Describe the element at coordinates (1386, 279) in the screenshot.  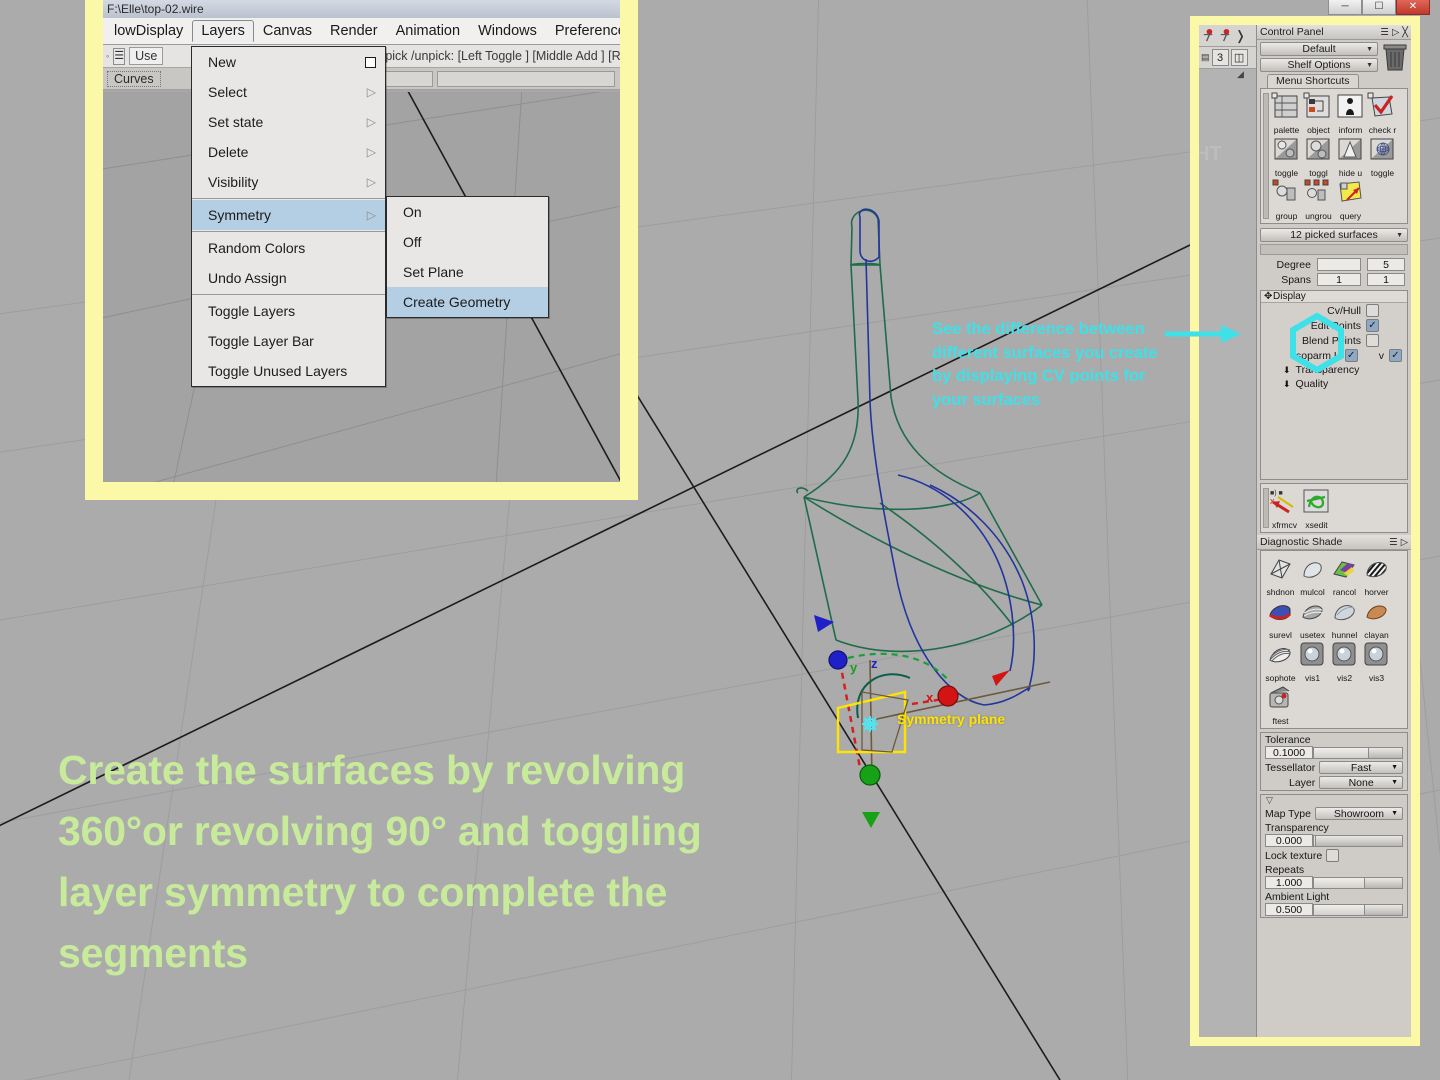
I see `spans-v-field: 1` at that location.